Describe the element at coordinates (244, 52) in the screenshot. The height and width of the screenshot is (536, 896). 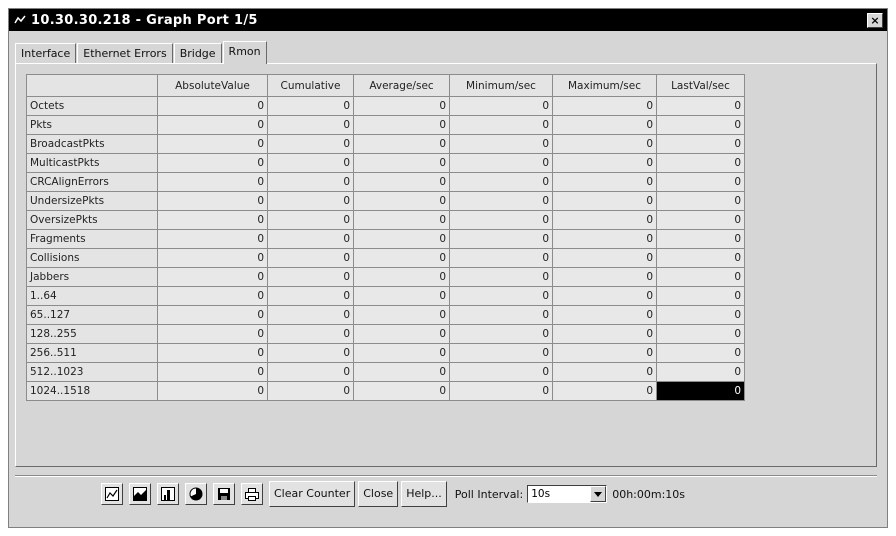
I see `tab-rmon: Rmon` at that location.